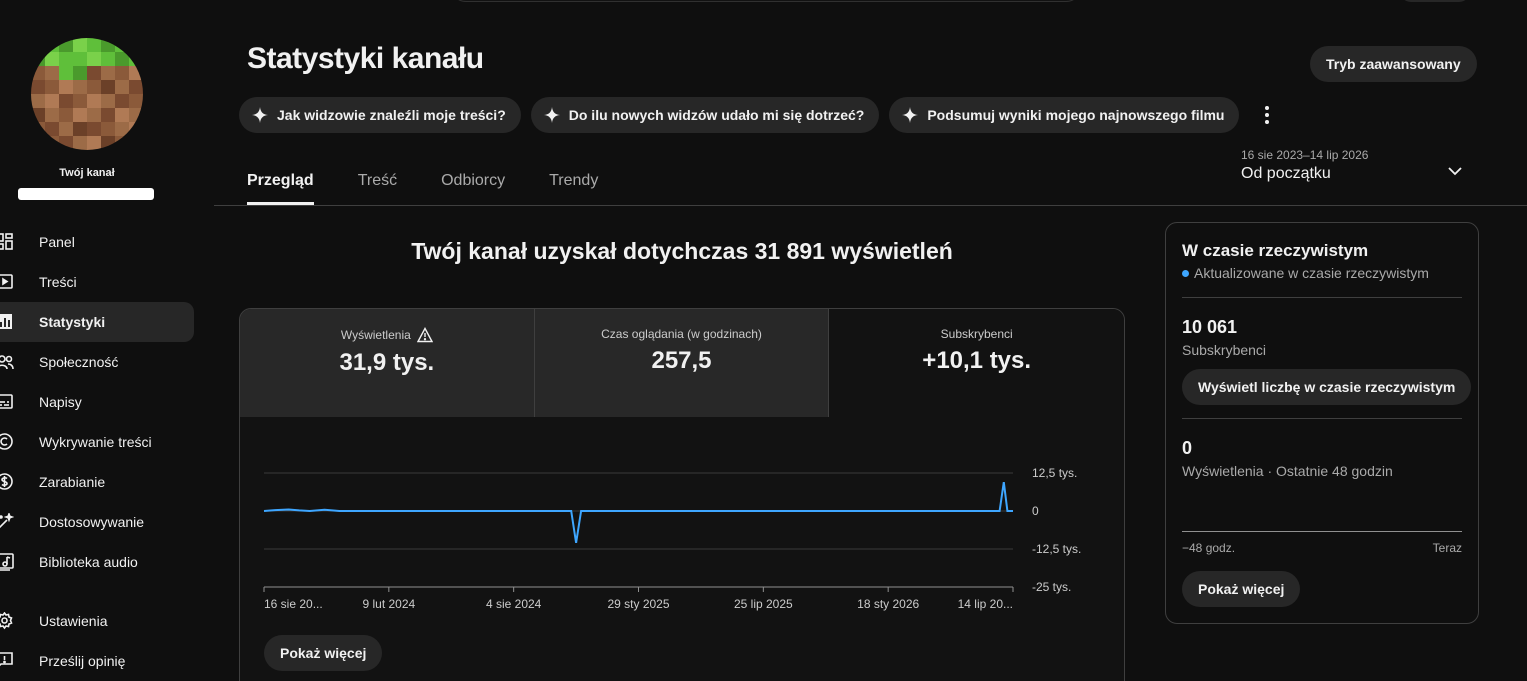  Describe the element at coordinates (60, 402) in the screenshot. I see `sidebar-item-label: Napisy` at that location.